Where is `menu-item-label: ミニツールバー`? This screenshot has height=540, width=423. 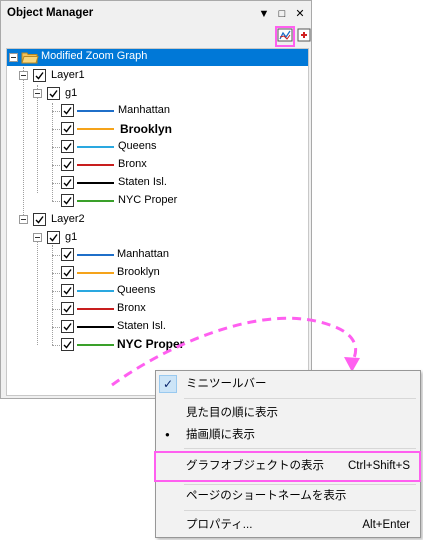 menu-item-label: ミニツールバー is located at coordinates (226, 384).